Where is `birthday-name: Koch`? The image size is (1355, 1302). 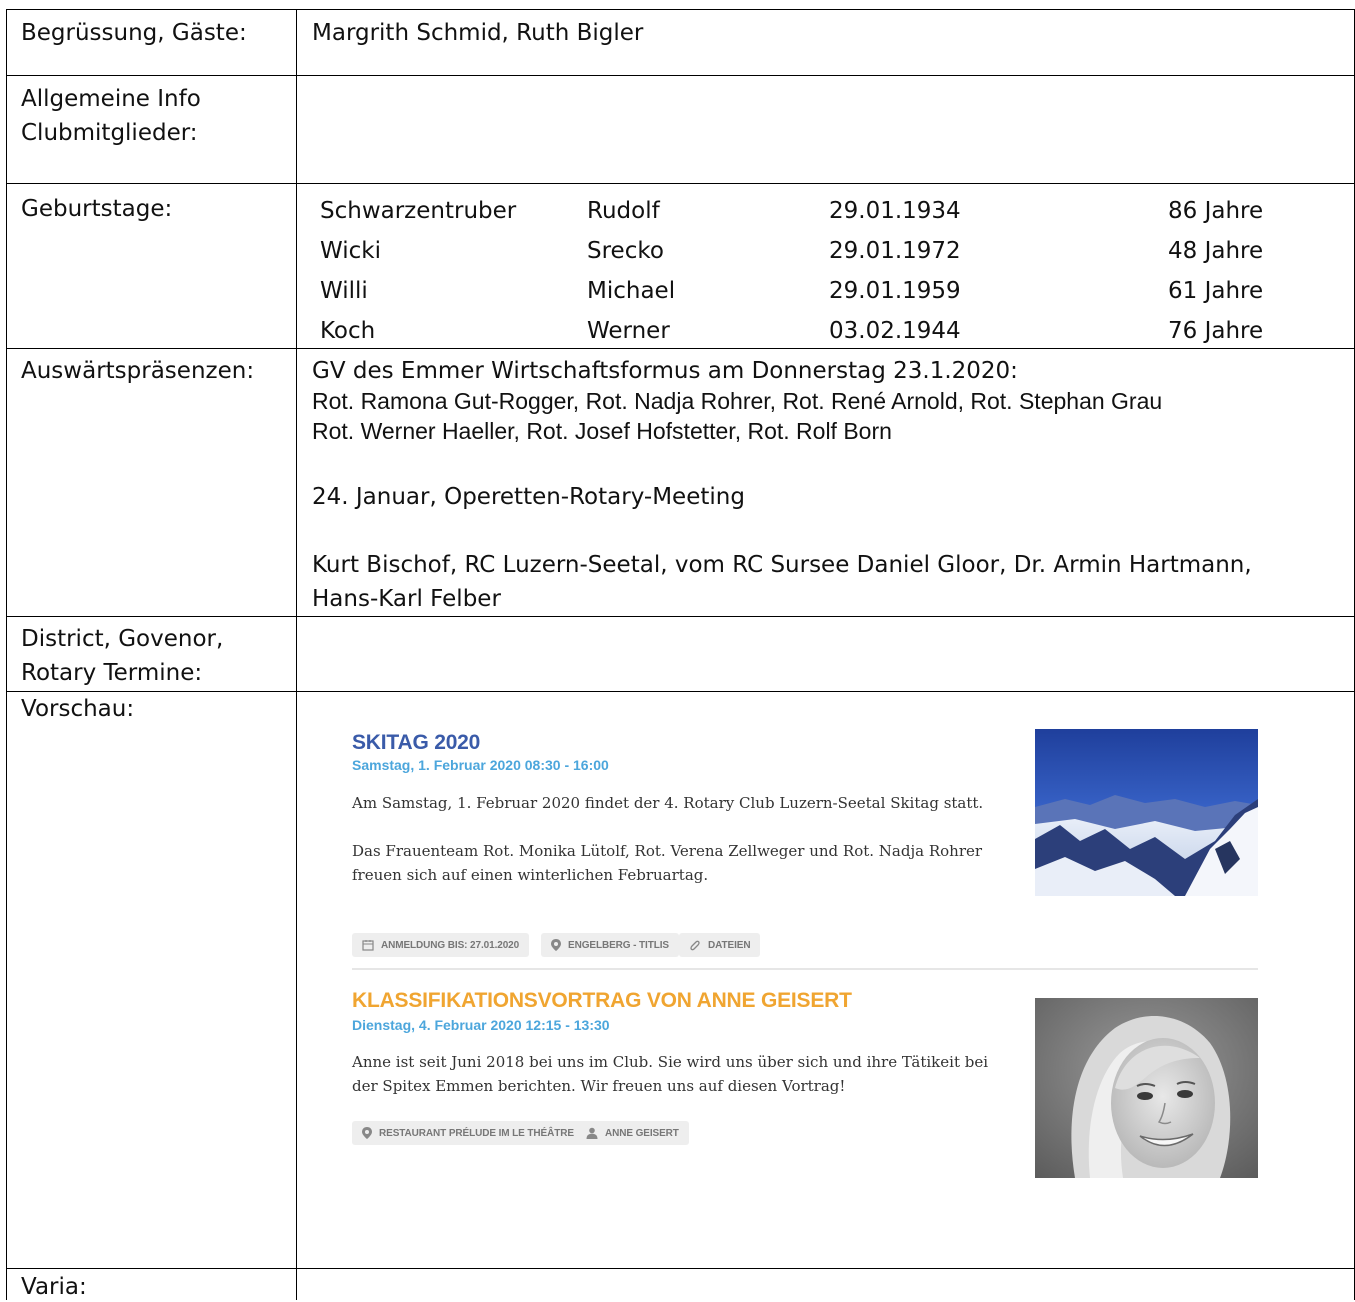 birthday-name: Koch is located at coordinates (348, 331).